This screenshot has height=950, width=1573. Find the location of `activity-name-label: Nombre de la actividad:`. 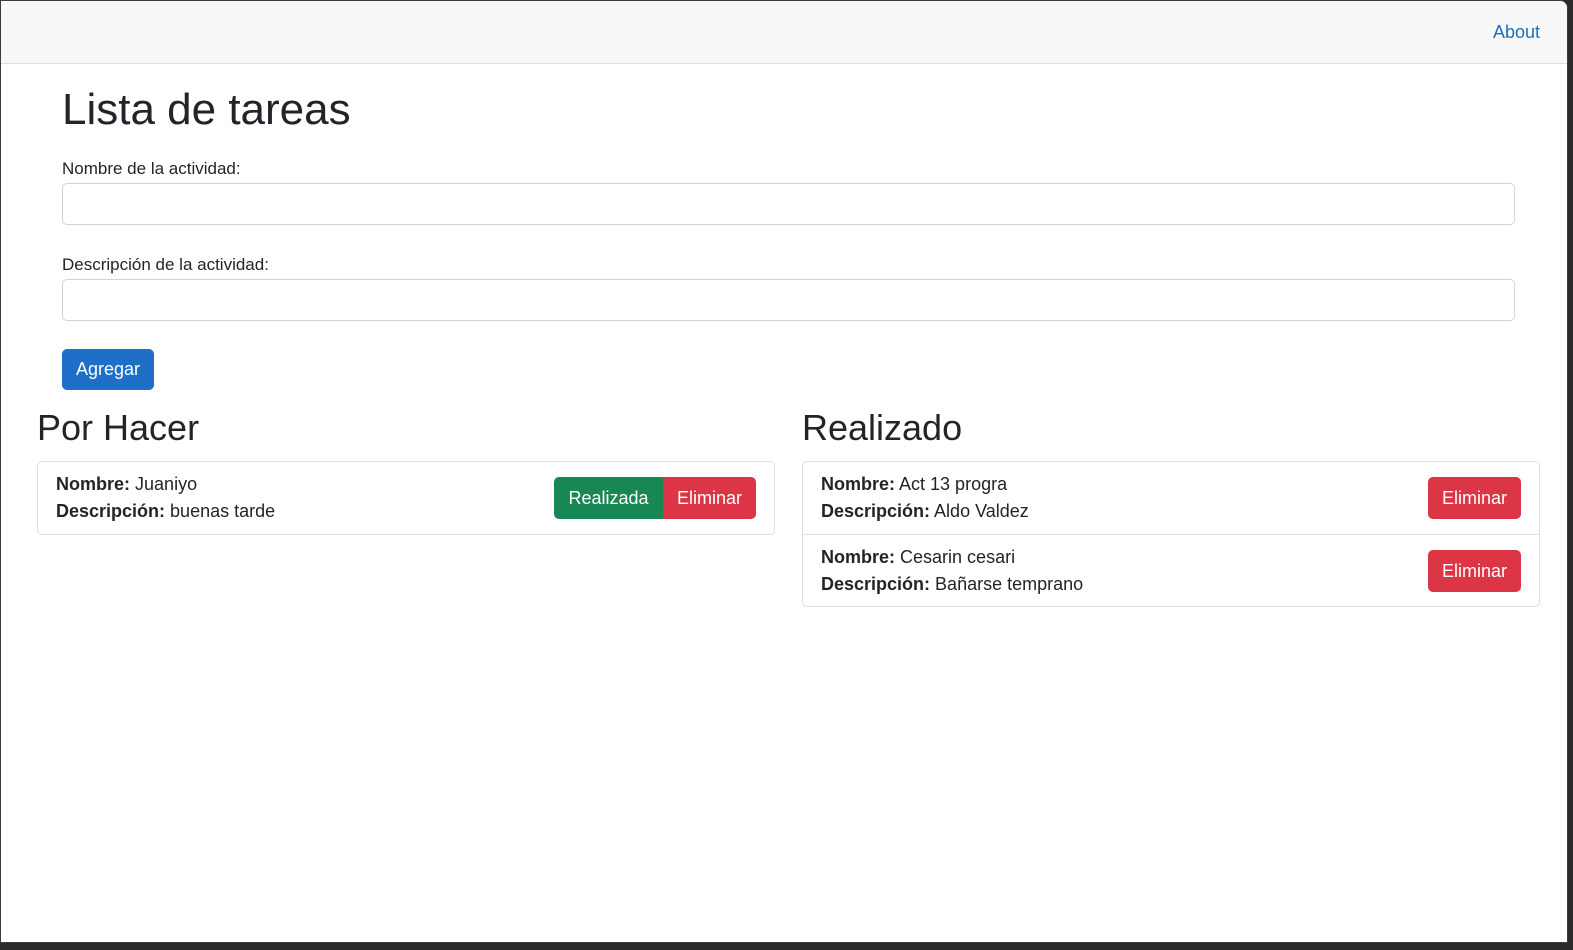

activity-name-label: Nombre de la actividad: is located at coordinates (151, 168).